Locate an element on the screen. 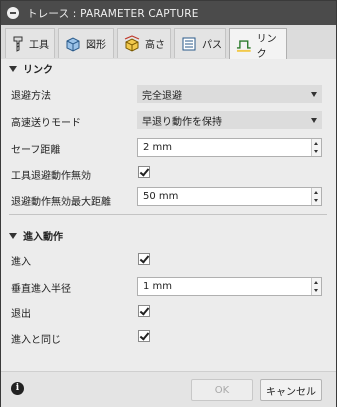 This screenshot has width=337, height=407. select-value: 早退り動作を保持 is located at coordinates (182, 122).